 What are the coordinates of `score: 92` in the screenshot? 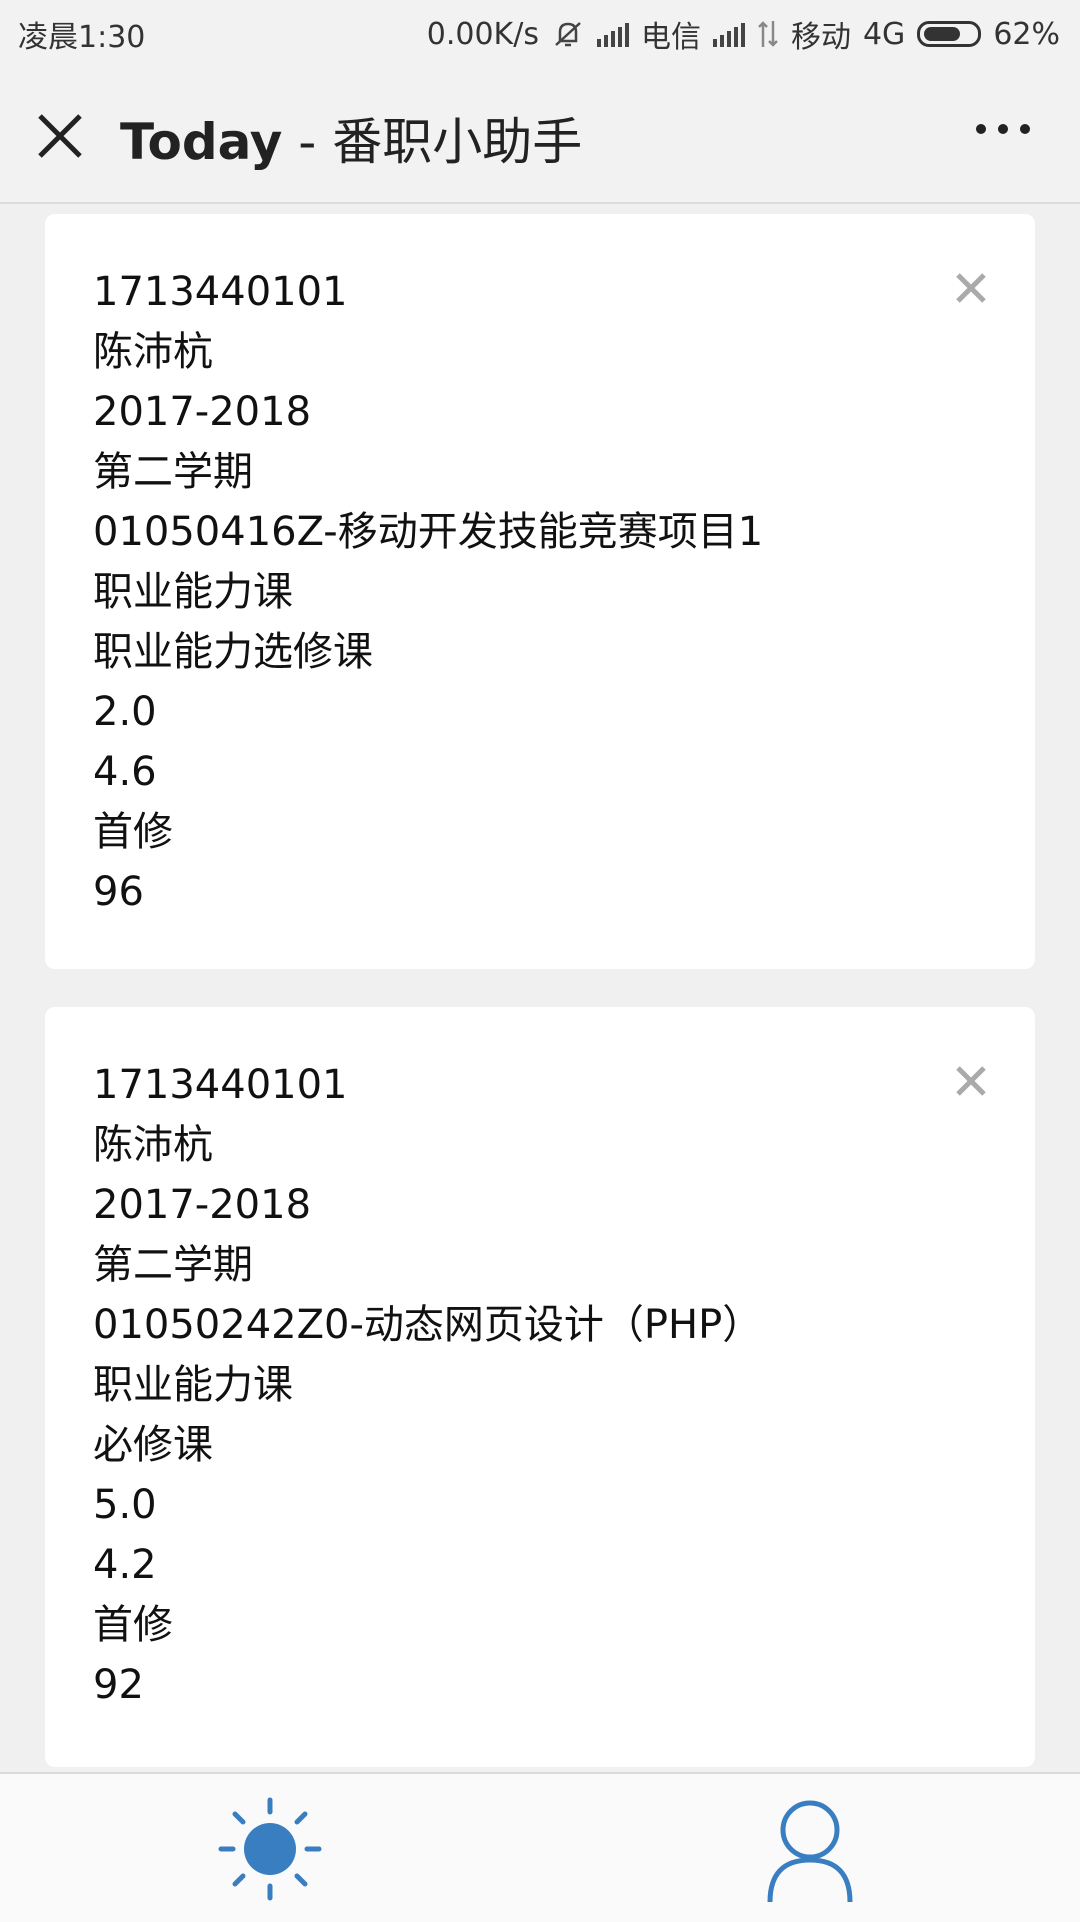 It's located at (118, 1685).